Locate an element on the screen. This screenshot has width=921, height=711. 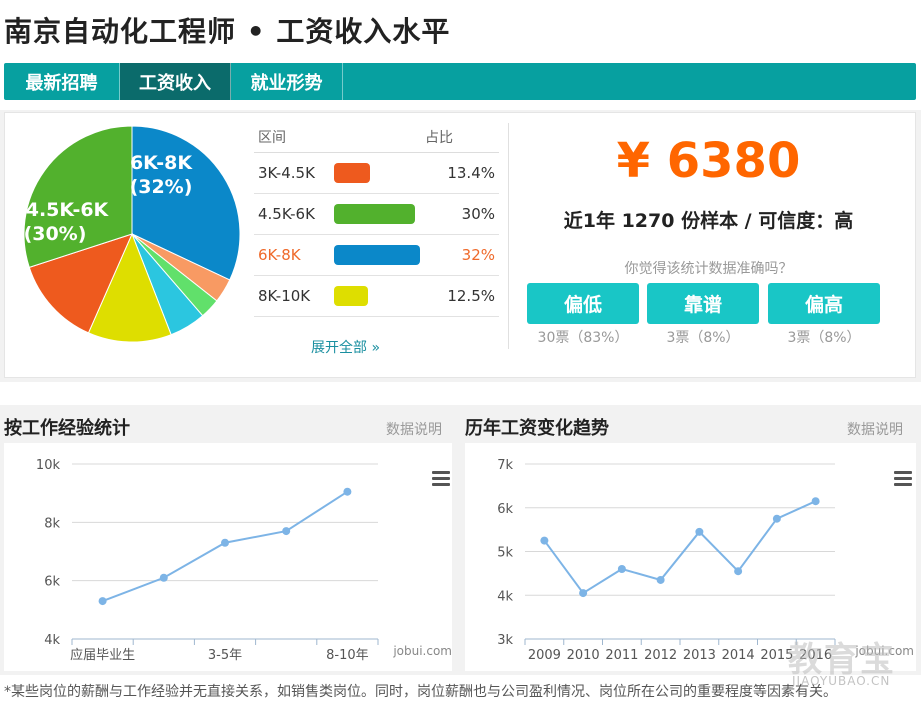
x-tick-label: 2014 is located at coordinates (738, 655).